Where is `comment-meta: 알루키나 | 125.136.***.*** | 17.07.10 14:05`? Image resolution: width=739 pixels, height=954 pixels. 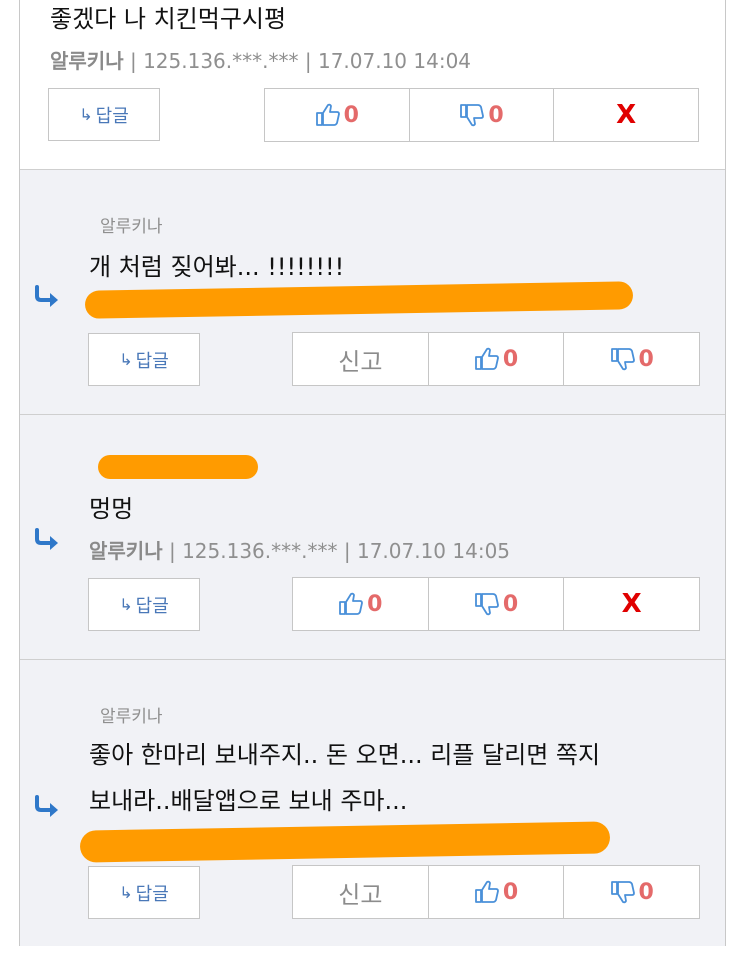
comment-meta: 알루키나 | 125.136.***.*** | 17.07.10 14:05 is located at coordinates (299, 549).